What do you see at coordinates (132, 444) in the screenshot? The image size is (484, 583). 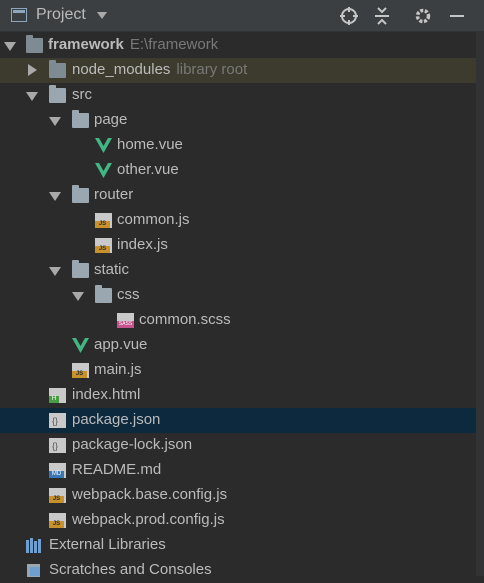 I see `file-name: package-lock.json` at bounding box center [132, 444].